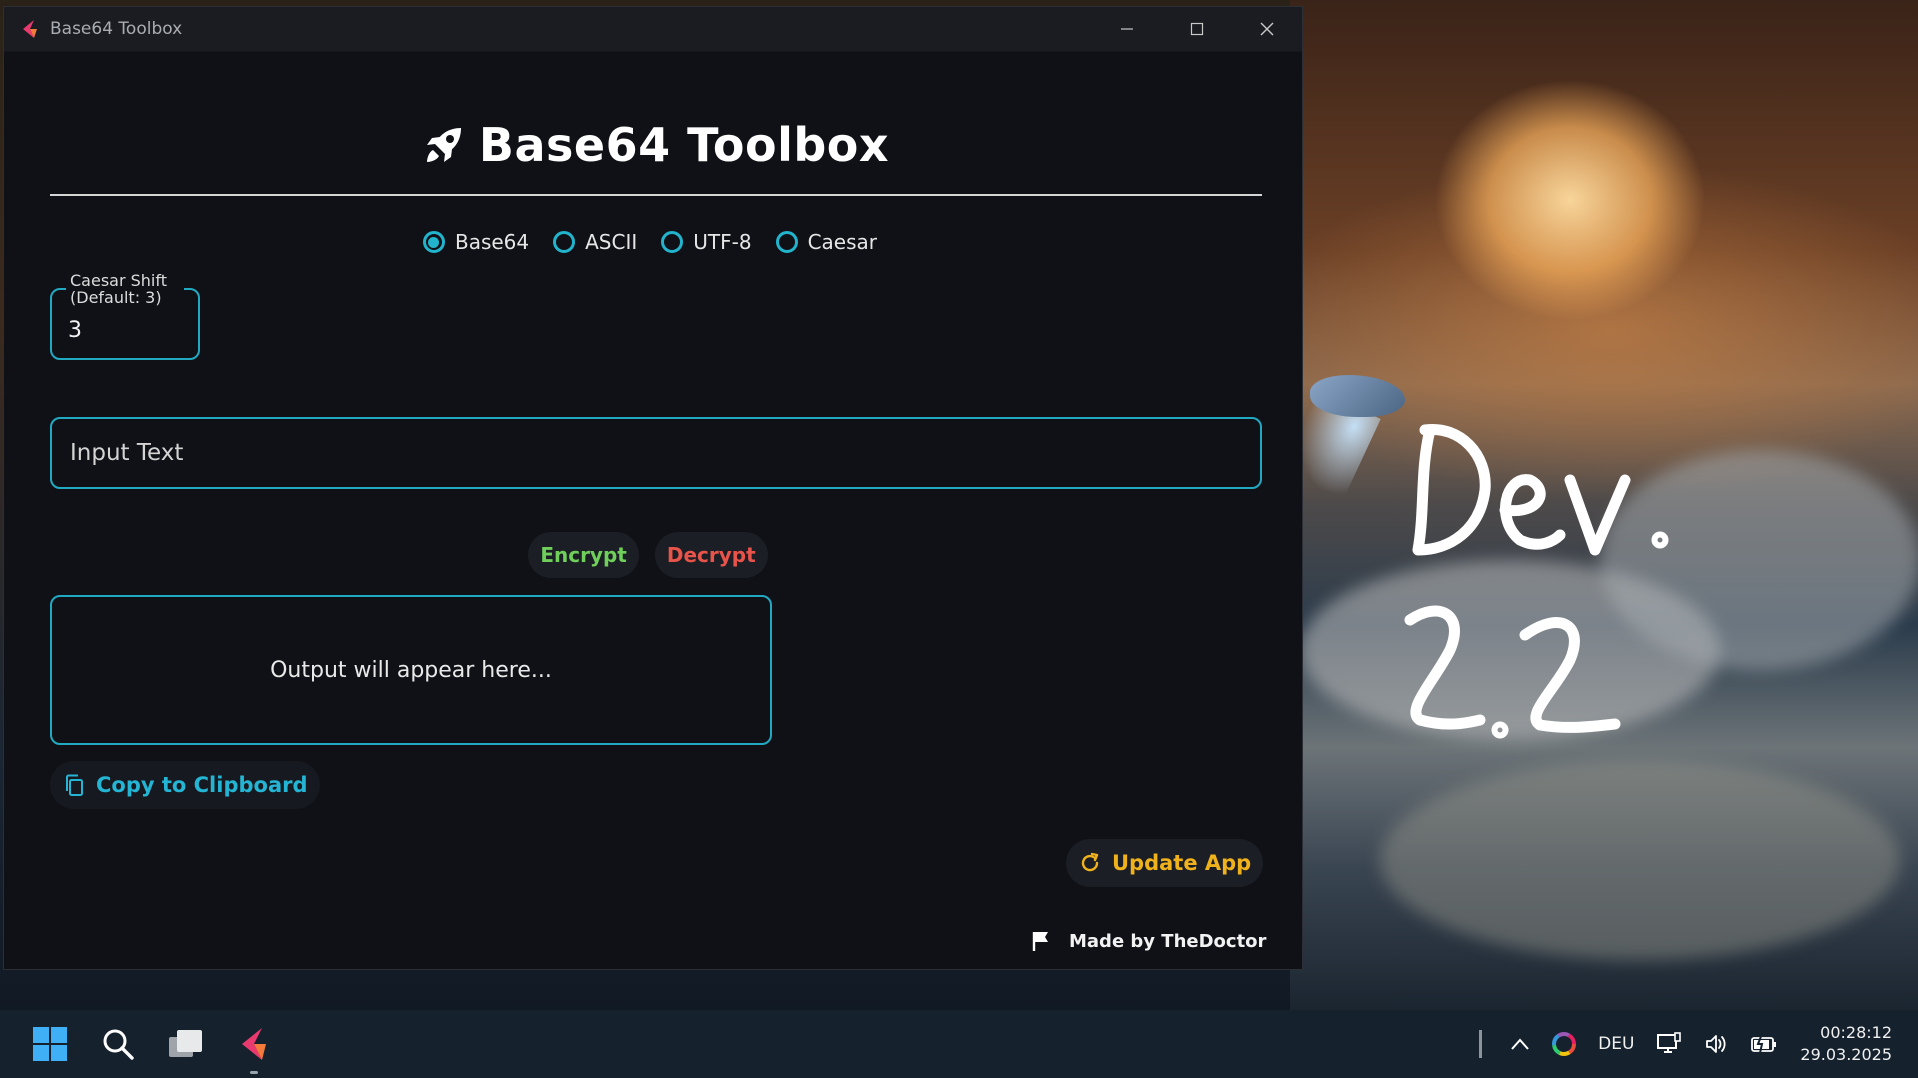 This screenshot has width=1918, height=1078. Describe the element at coordinates (116, 297) in the screenshot. I see `caesar-shift-label-line2: (Default: 3)` at that location.